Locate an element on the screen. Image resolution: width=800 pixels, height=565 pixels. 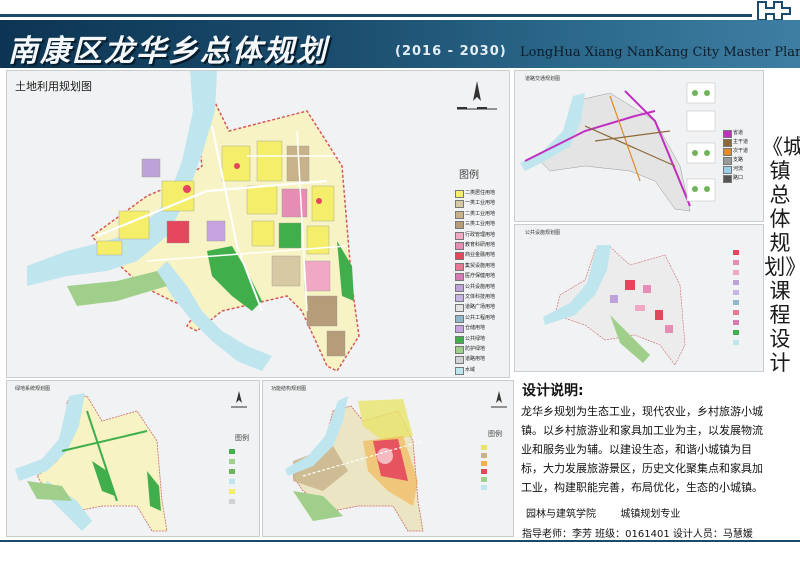
function-structure-legend is located at coordinates (484, 467).